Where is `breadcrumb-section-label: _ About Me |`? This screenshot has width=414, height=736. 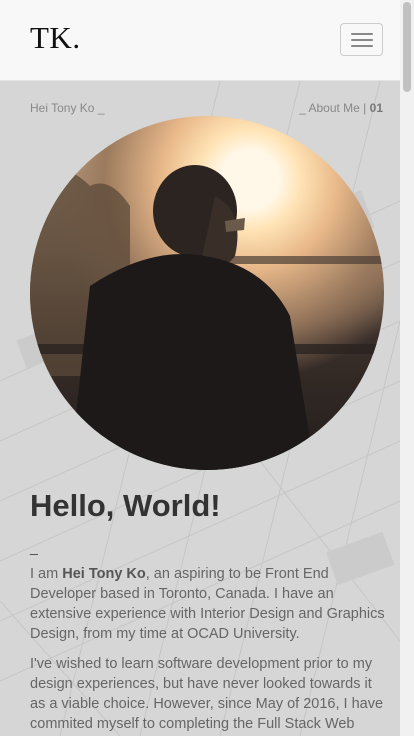
breadcrumb-section-label: _ About Me | is located at coordinates (334, 108).